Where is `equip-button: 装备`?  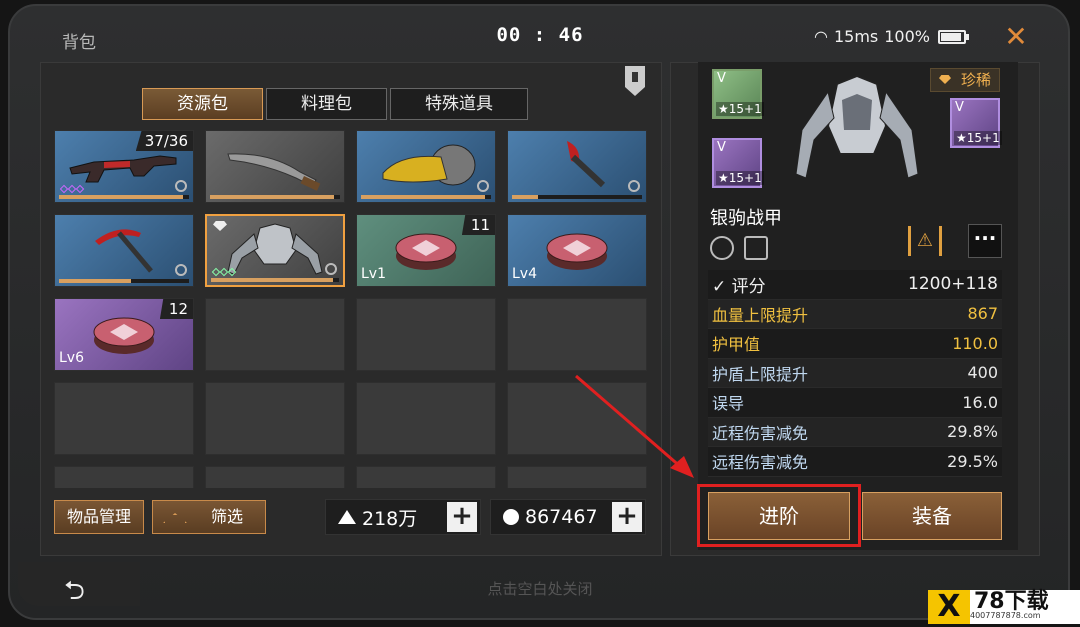
equip-button: 装备 is located at coordinates (932, 516).